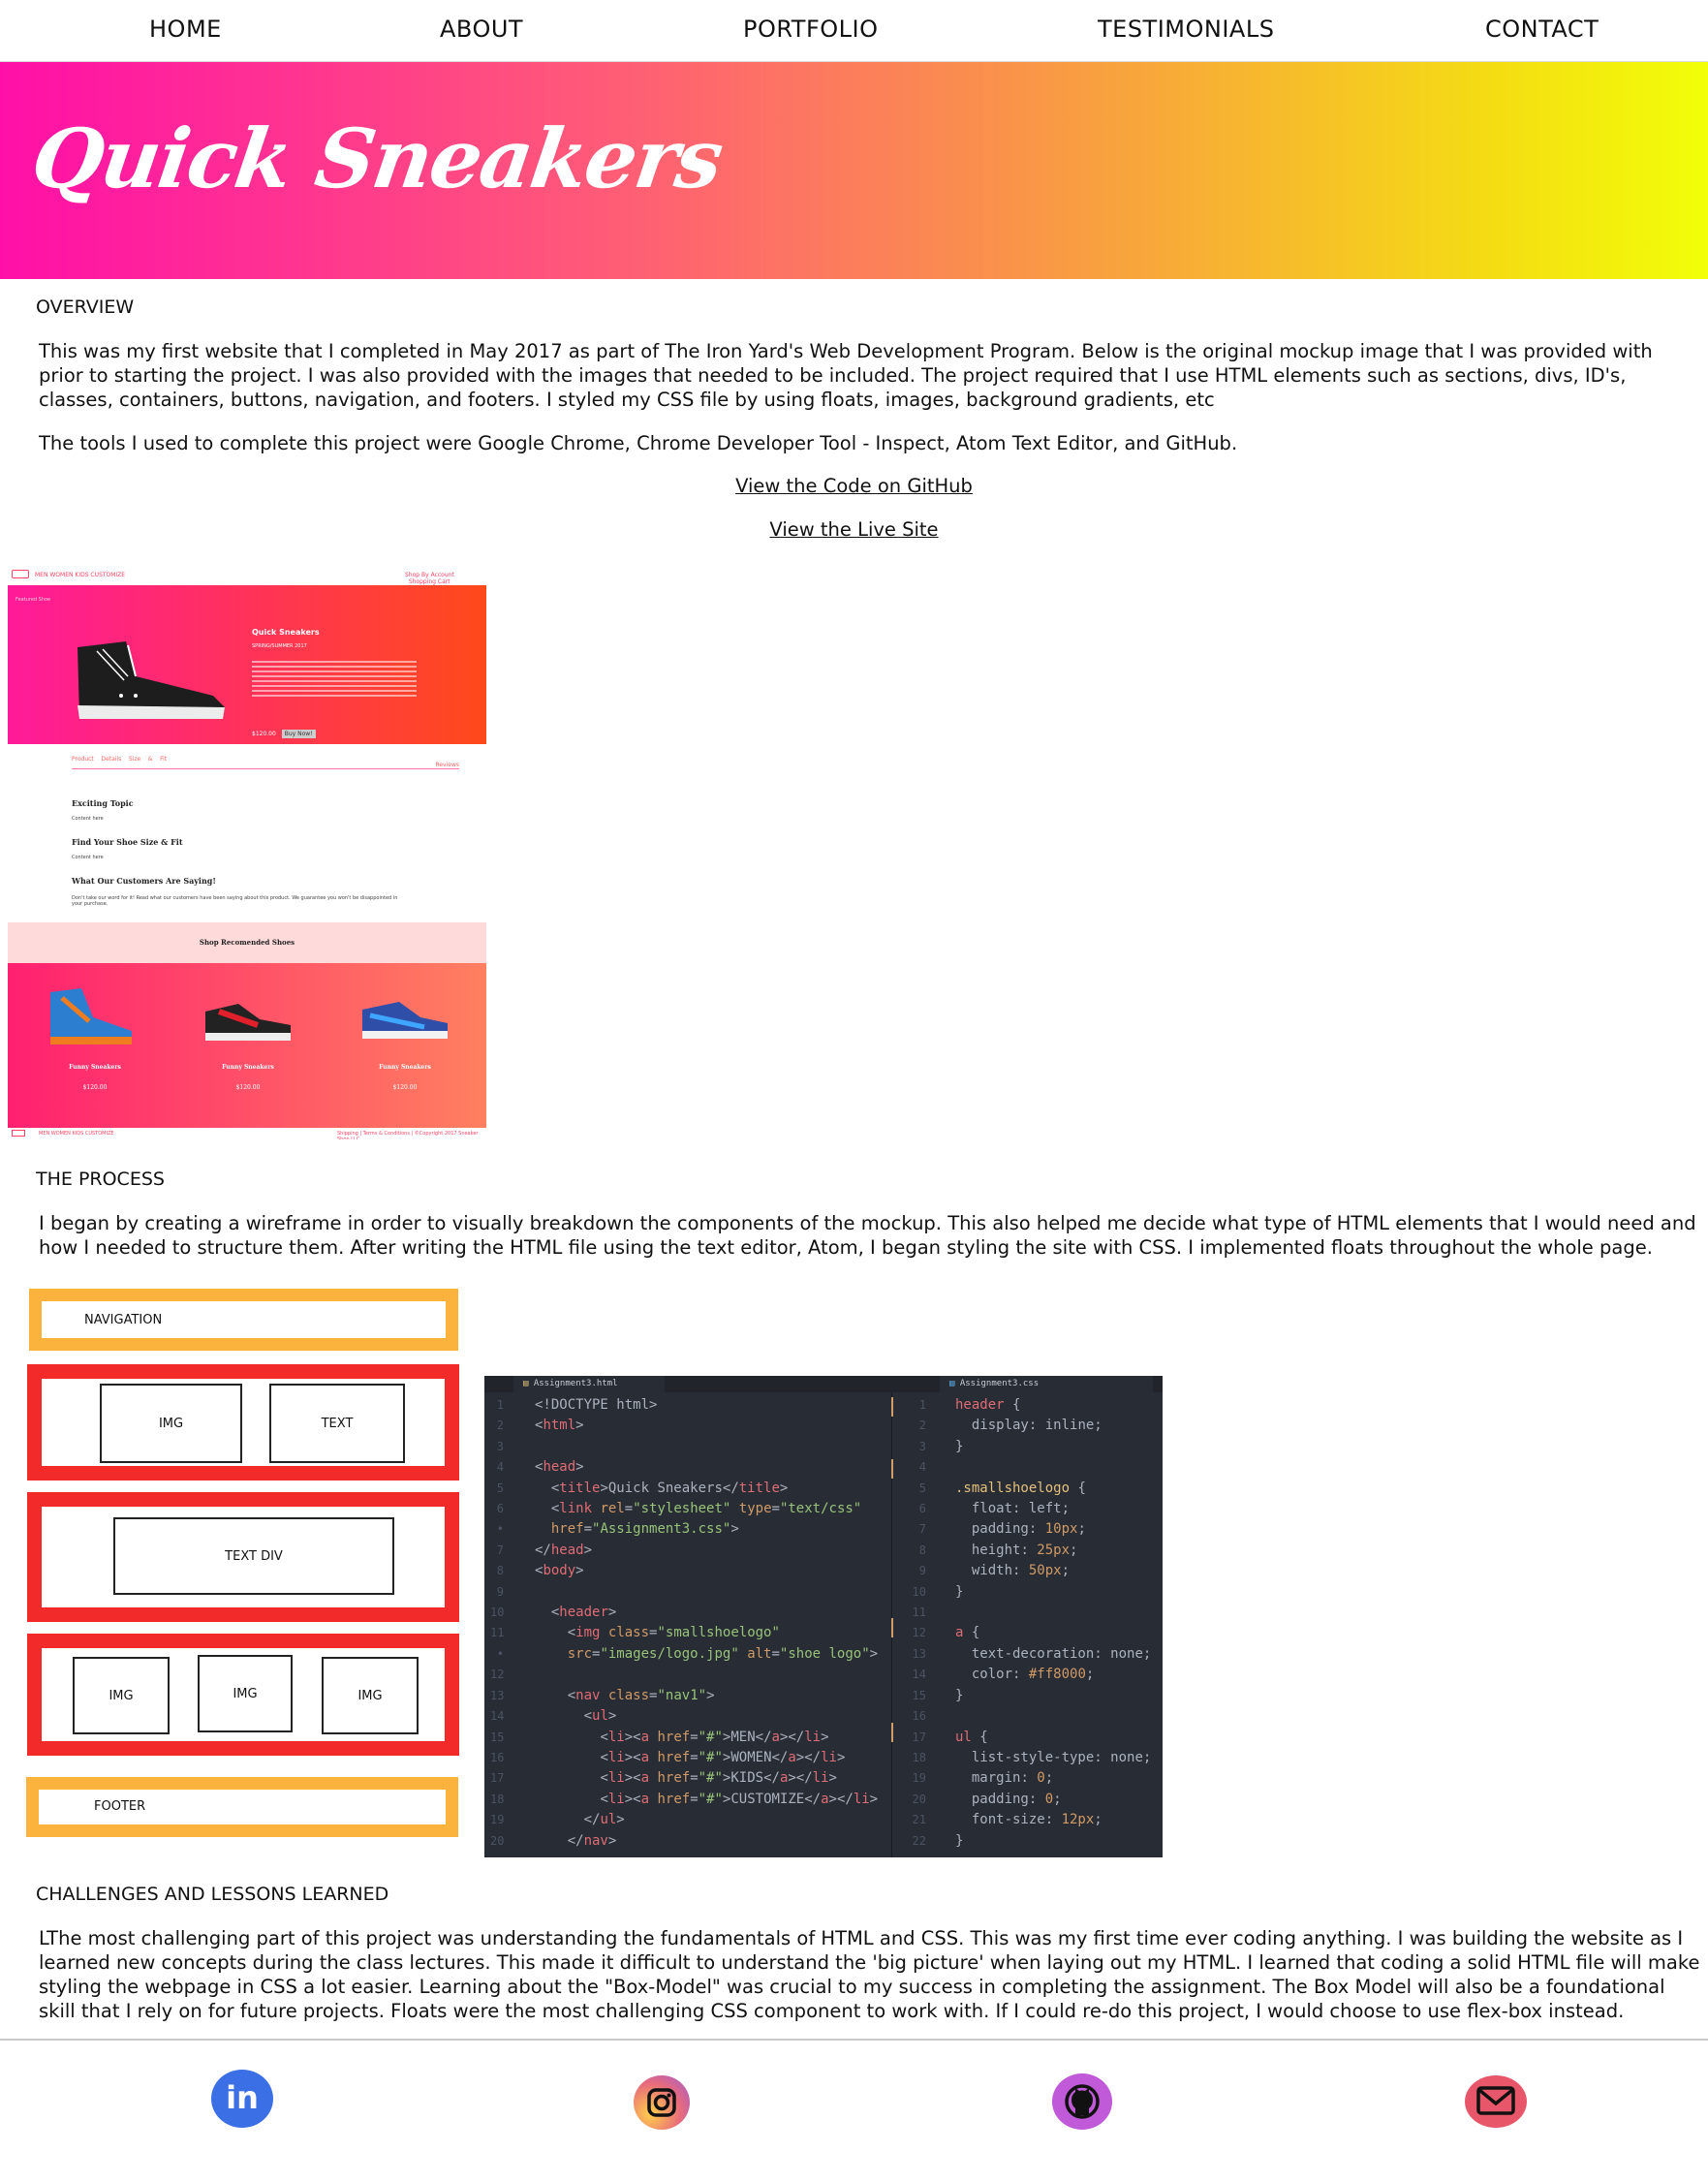 Image resolution: width=1708 pixels, height=2182 pixels. What do you see at coordinates (854, 170) in the screenshot?
I see `hero-banner: Quick Sneakers` at bounding box center [854, 170].